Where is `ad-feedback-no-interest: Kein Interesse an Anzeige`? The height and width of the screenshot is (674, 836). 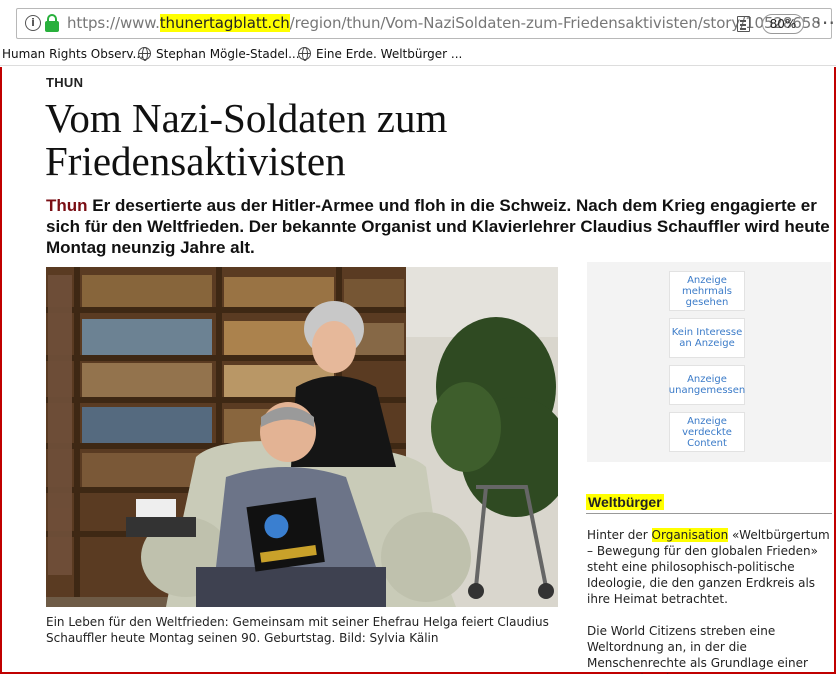 ad-feedback-no-interest: Kein Interesse an Anzeige is located at coordinates (707, 338).